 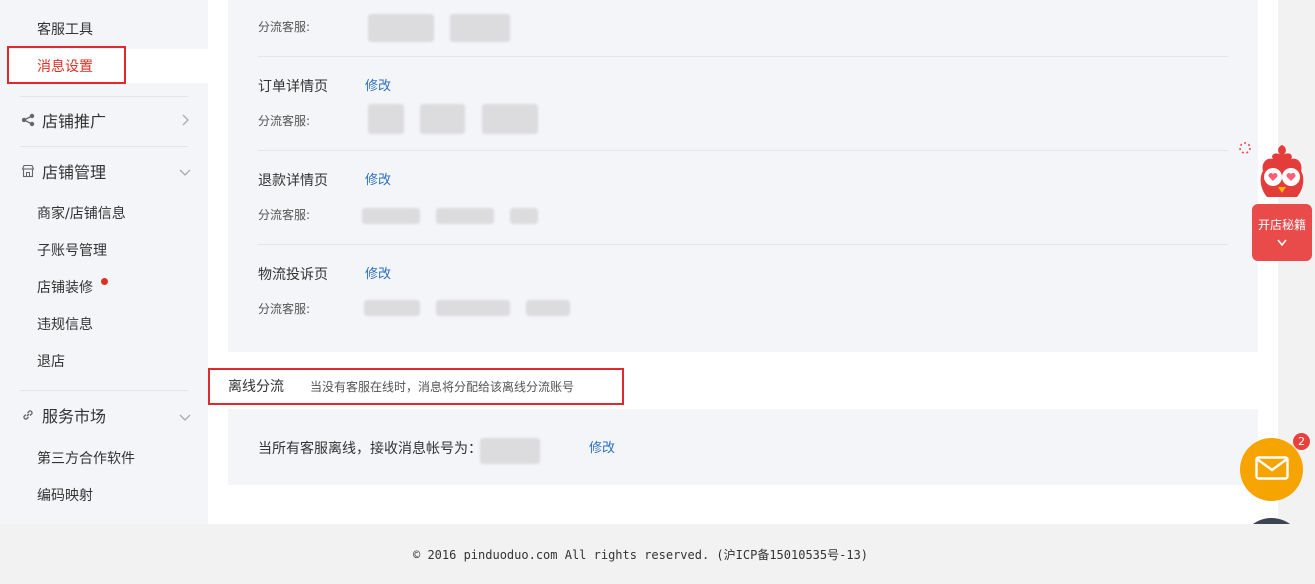 I want to click on sidebar-item-customer-tools: 客服工具, so click(x=65, y=30).